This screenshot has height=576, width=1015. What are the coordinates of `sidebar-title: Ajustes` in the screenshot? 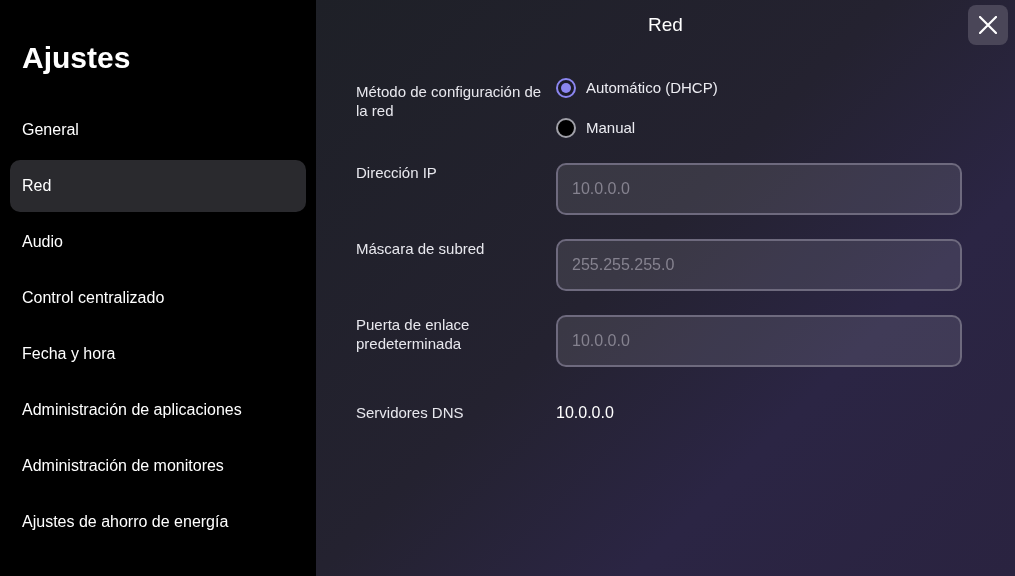 It's located at (77, 58).